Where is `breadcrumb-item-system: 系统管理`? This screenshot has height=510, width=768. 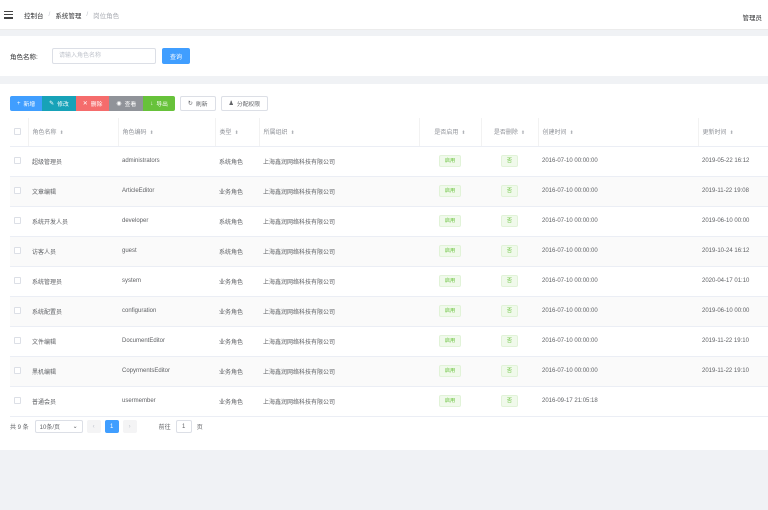
breadcrumb-item-system: 系统管理 is located at coordinates (68, 15).